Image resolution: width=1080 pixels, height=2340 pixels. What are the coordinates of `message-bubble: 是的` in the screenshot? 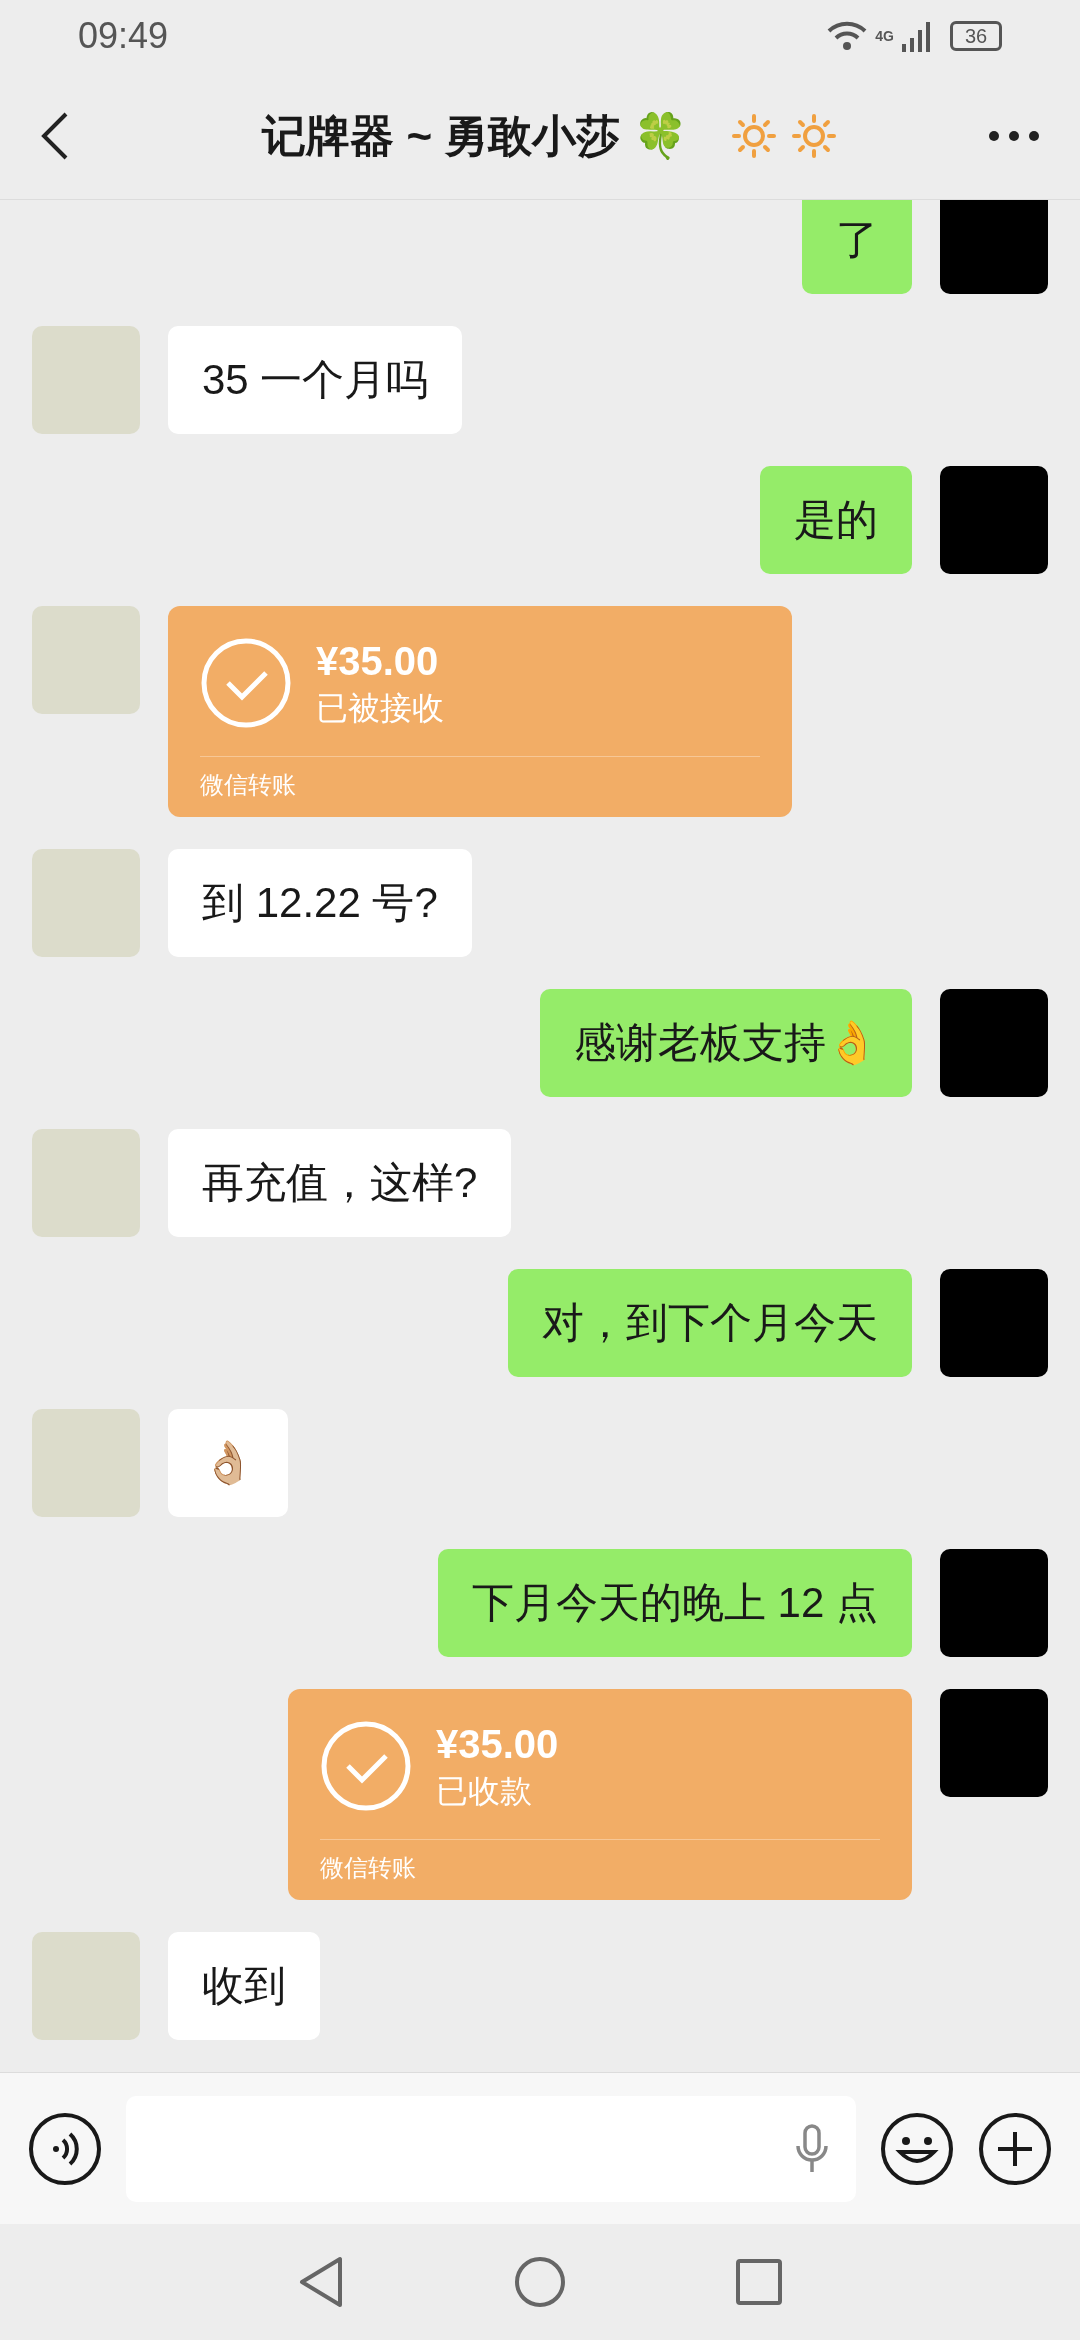 It's located at (836, 520).